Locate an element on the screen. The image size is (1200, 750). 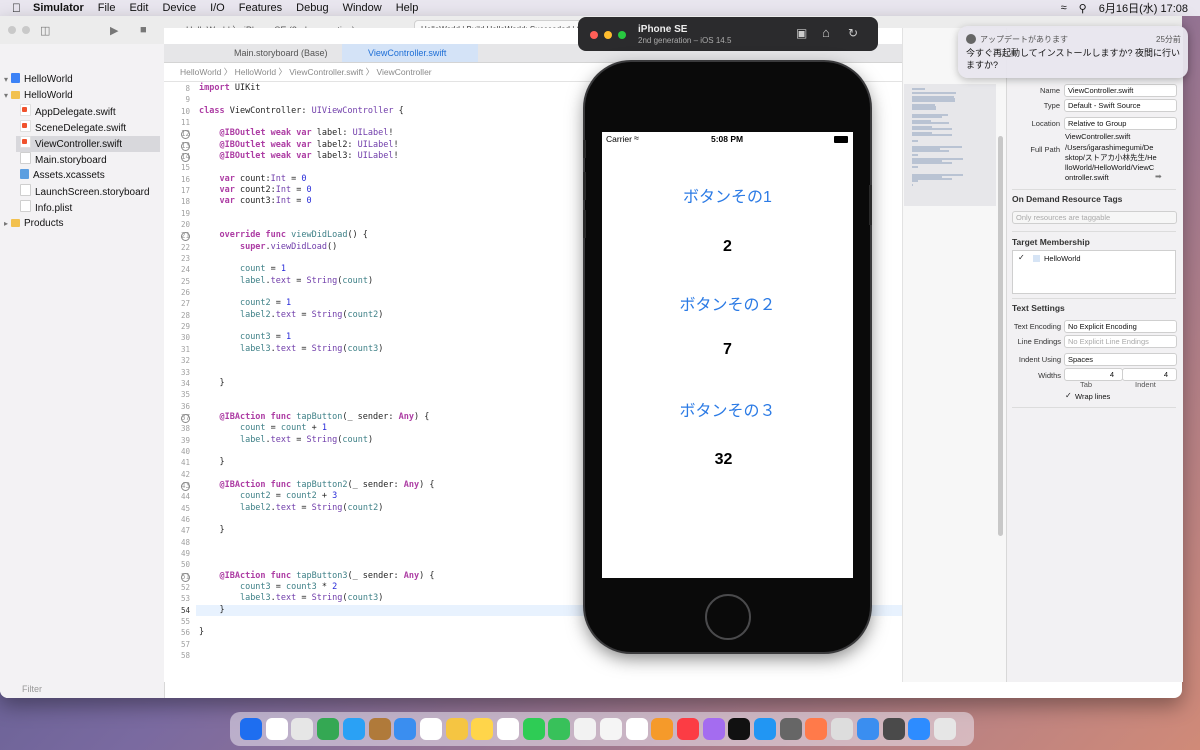
code-line: var count:Int = 0 is located at coordinates (252, 179).